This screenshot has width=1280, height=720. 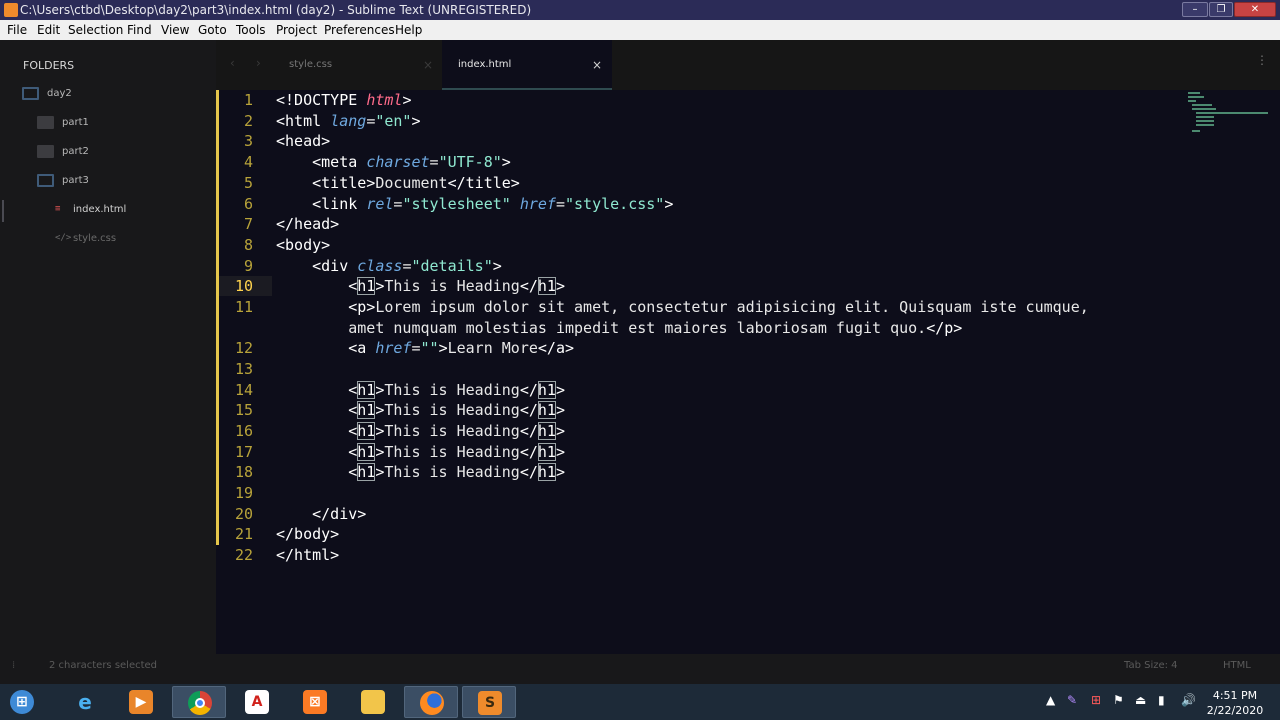 I want to click on start-button: ⊞, so click(x=27, y=702).